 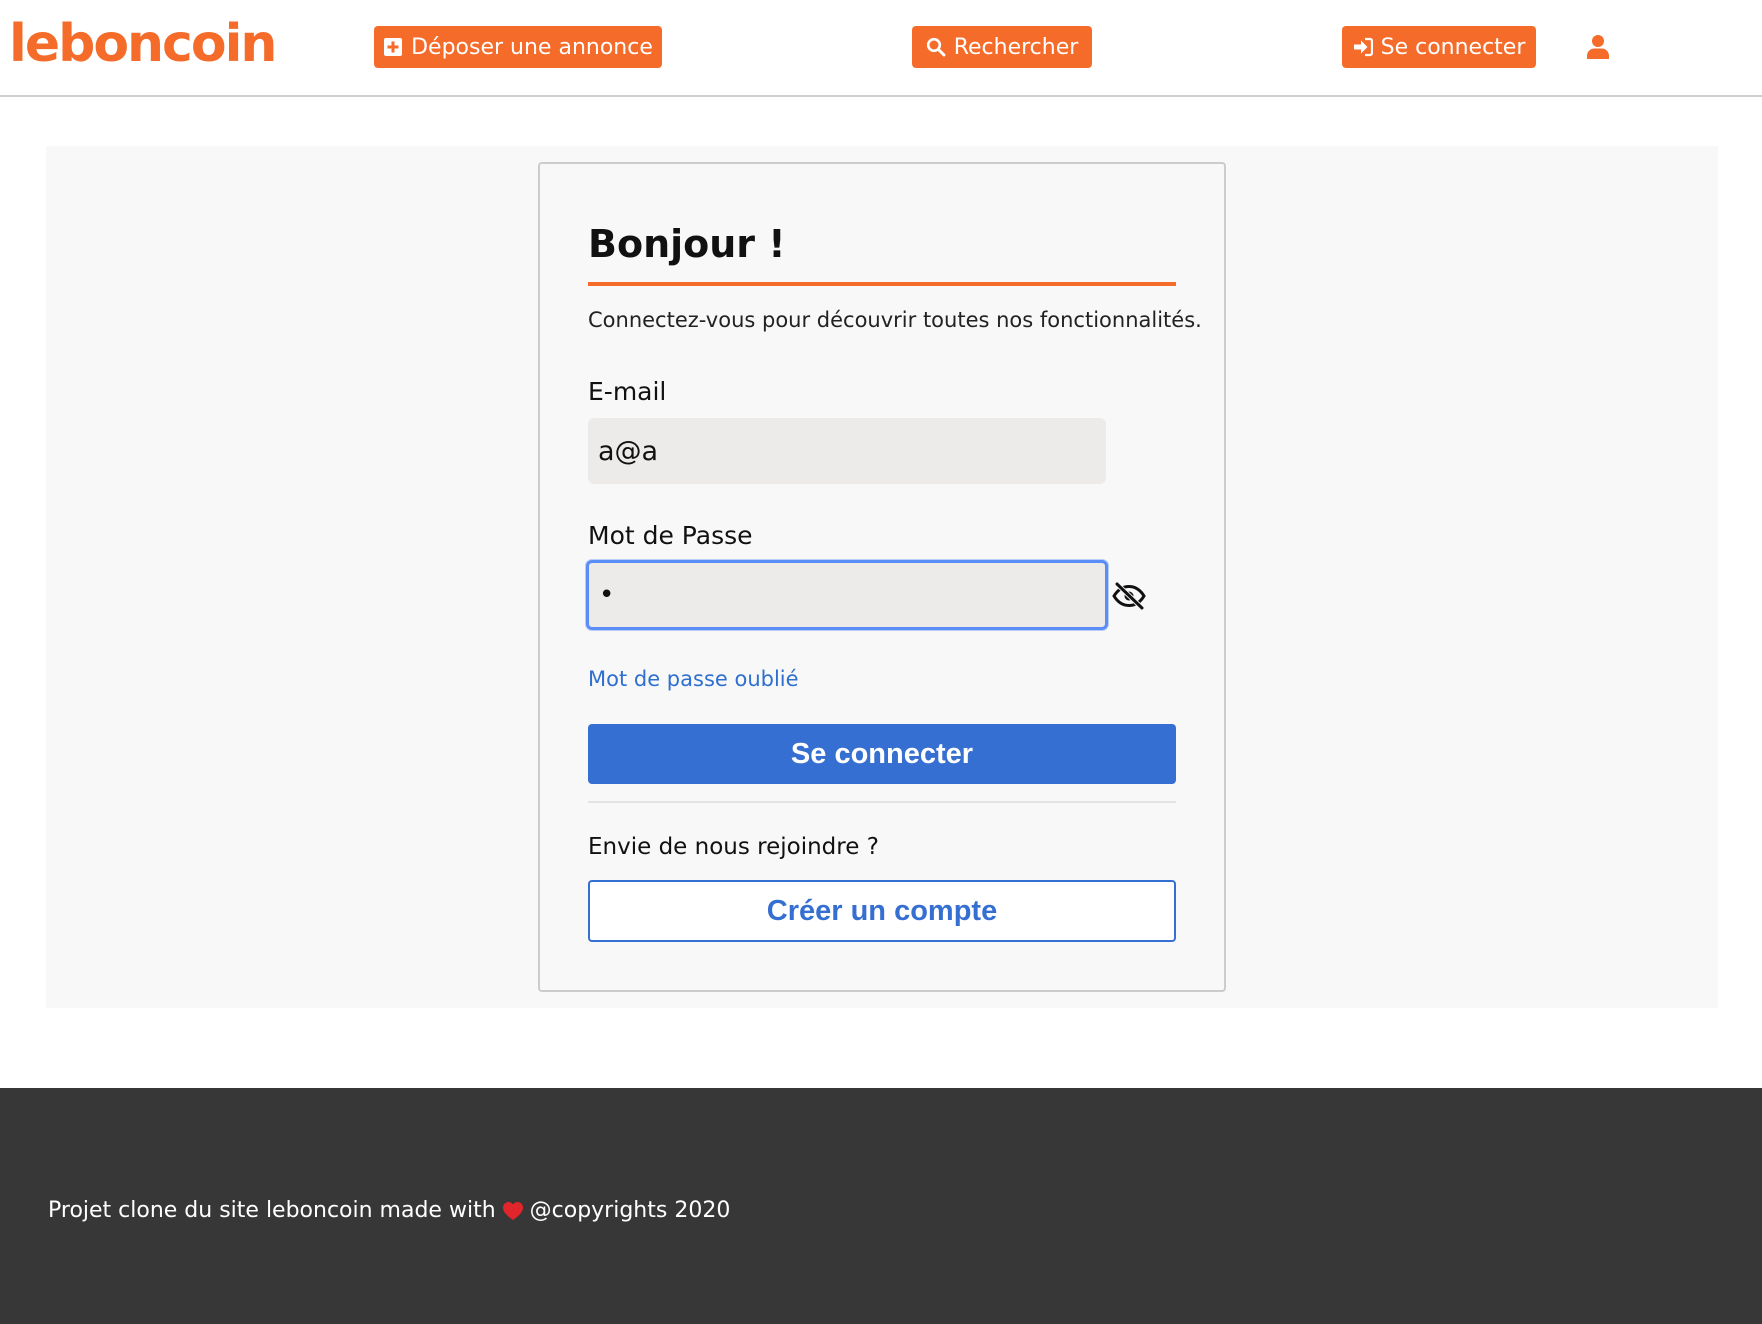 I want to click on footer-text-after: @copyrights 2020, so click(x=630, y=1210).